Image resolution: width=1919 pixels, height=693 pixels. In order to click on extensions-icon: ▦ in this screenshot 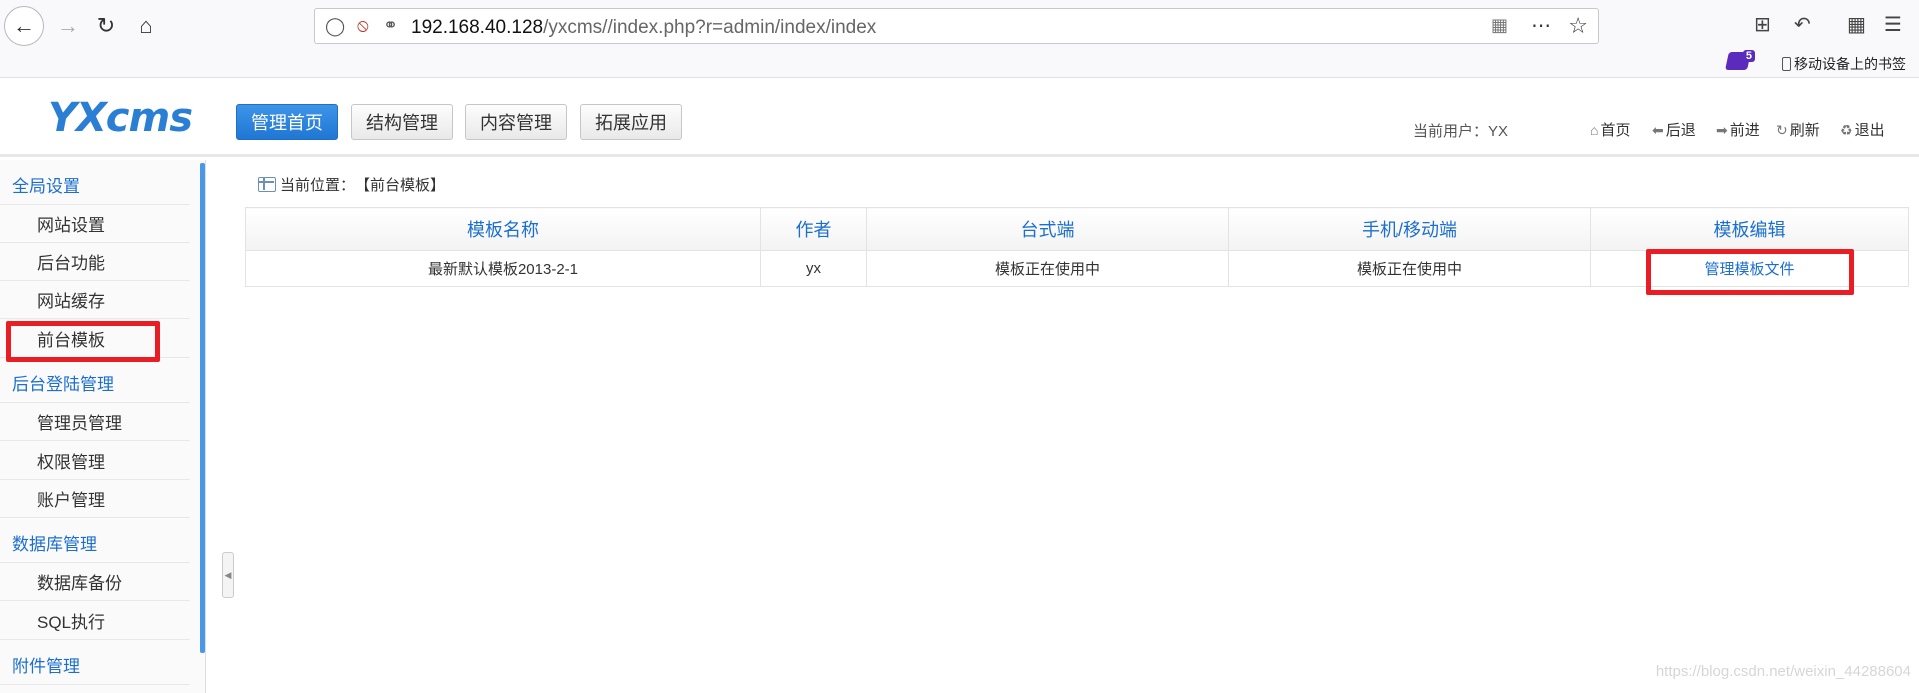, I will do `click(1856, 24)`.